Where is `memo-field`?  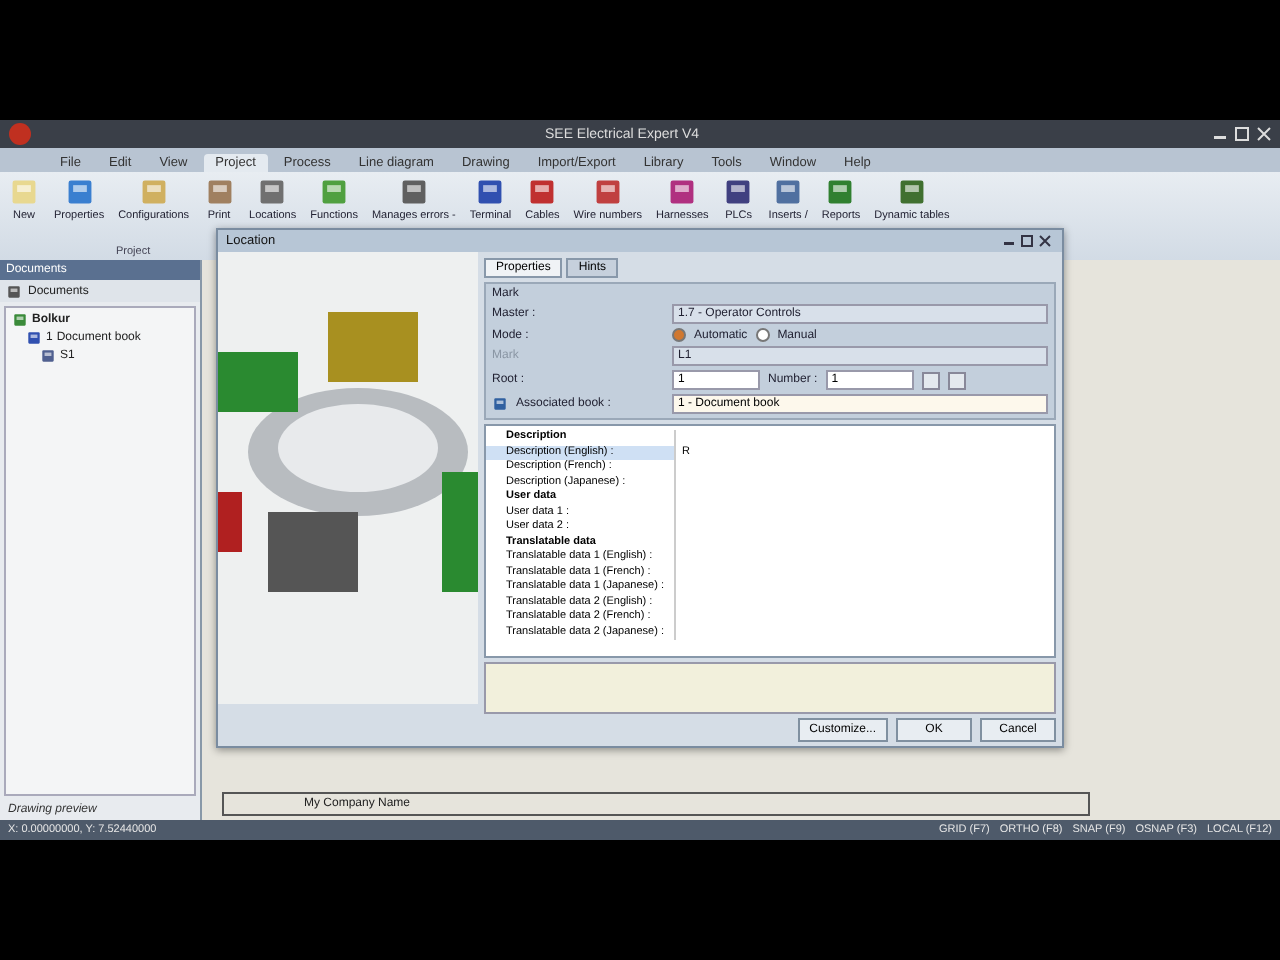
memo-field is located at coordinates (770, 688).